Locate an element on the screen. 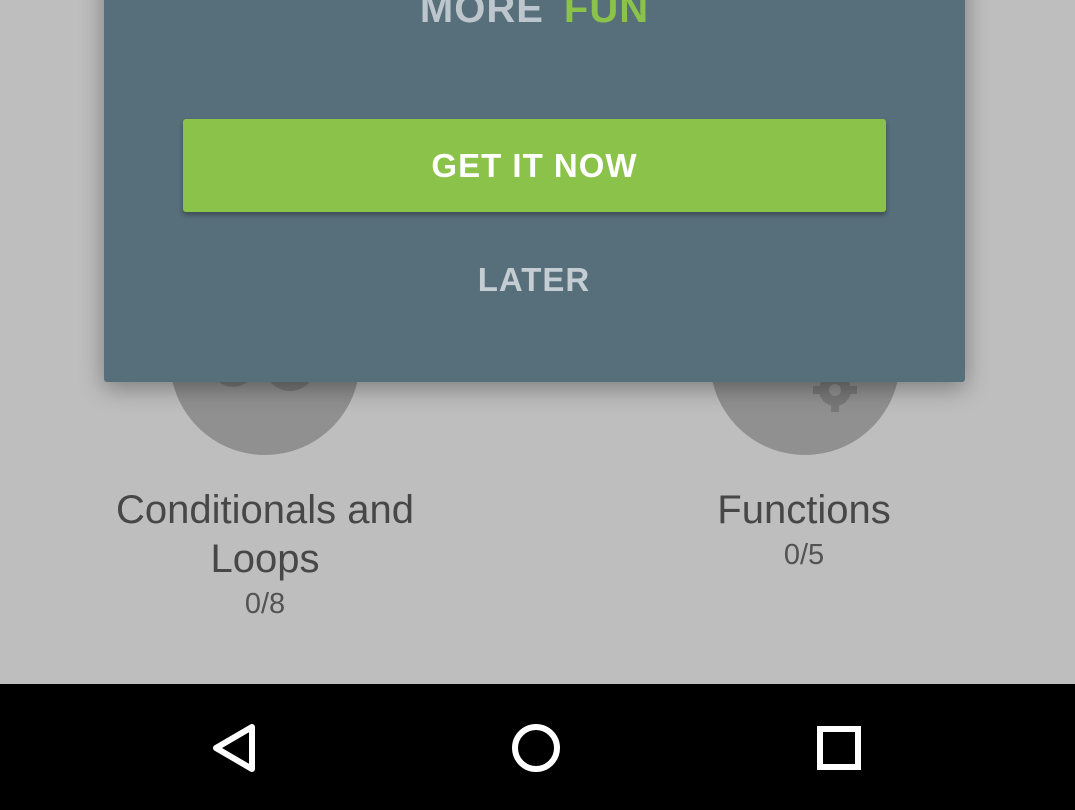 The height and width of the screenshot is (810, 1075). headline-more: MORE is located at coordinates (481, 15).